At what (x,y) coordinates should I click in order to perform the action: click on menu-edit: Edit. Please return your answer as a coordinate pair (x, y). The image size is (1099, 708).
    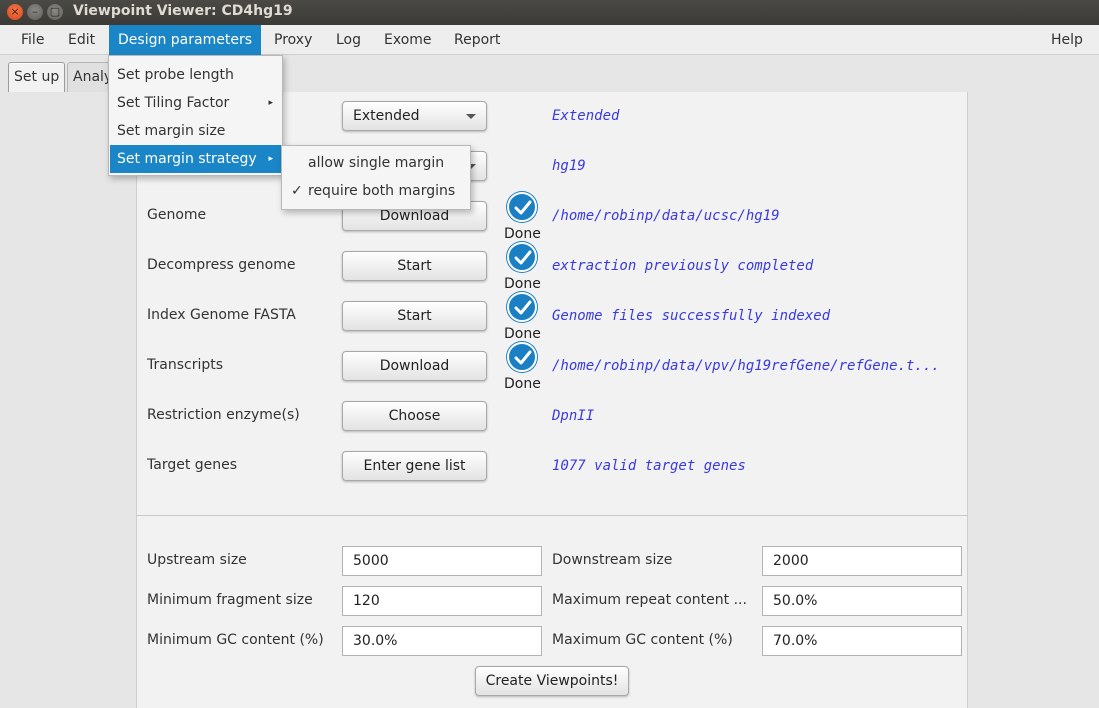
    Looking at the image, I should click on (81, 40).